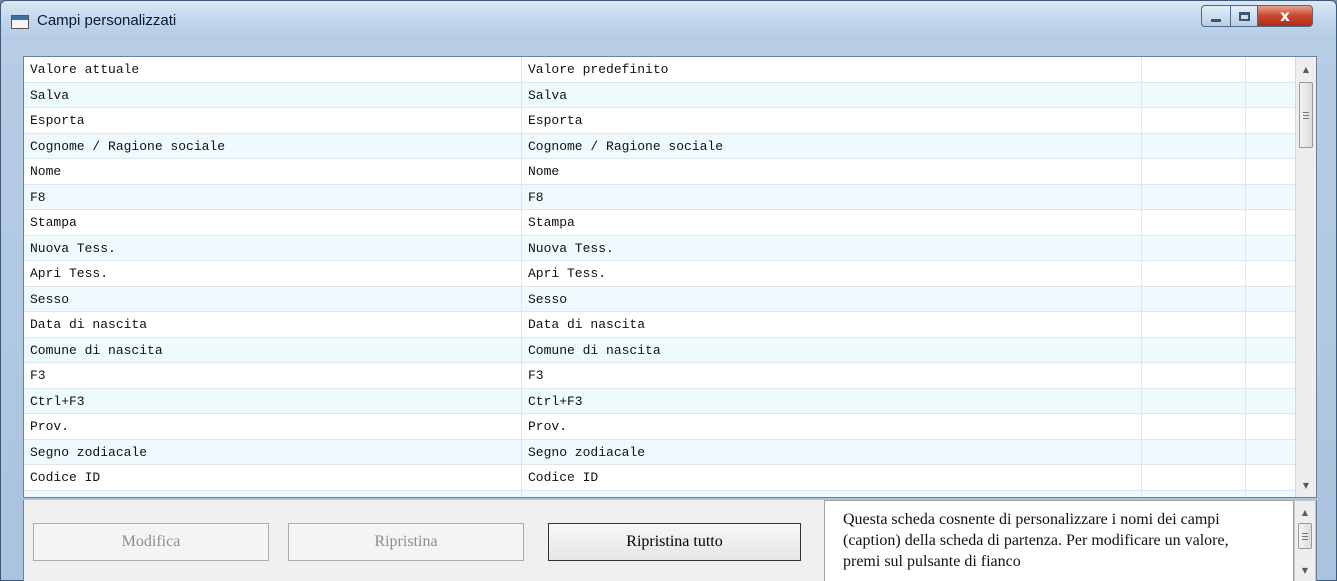 This screenshot has width=1337, height=581. What do you see at coordinates (1216, 16) in the screenshot?
I see `minimize-button` at bounding box center [1216, 16].